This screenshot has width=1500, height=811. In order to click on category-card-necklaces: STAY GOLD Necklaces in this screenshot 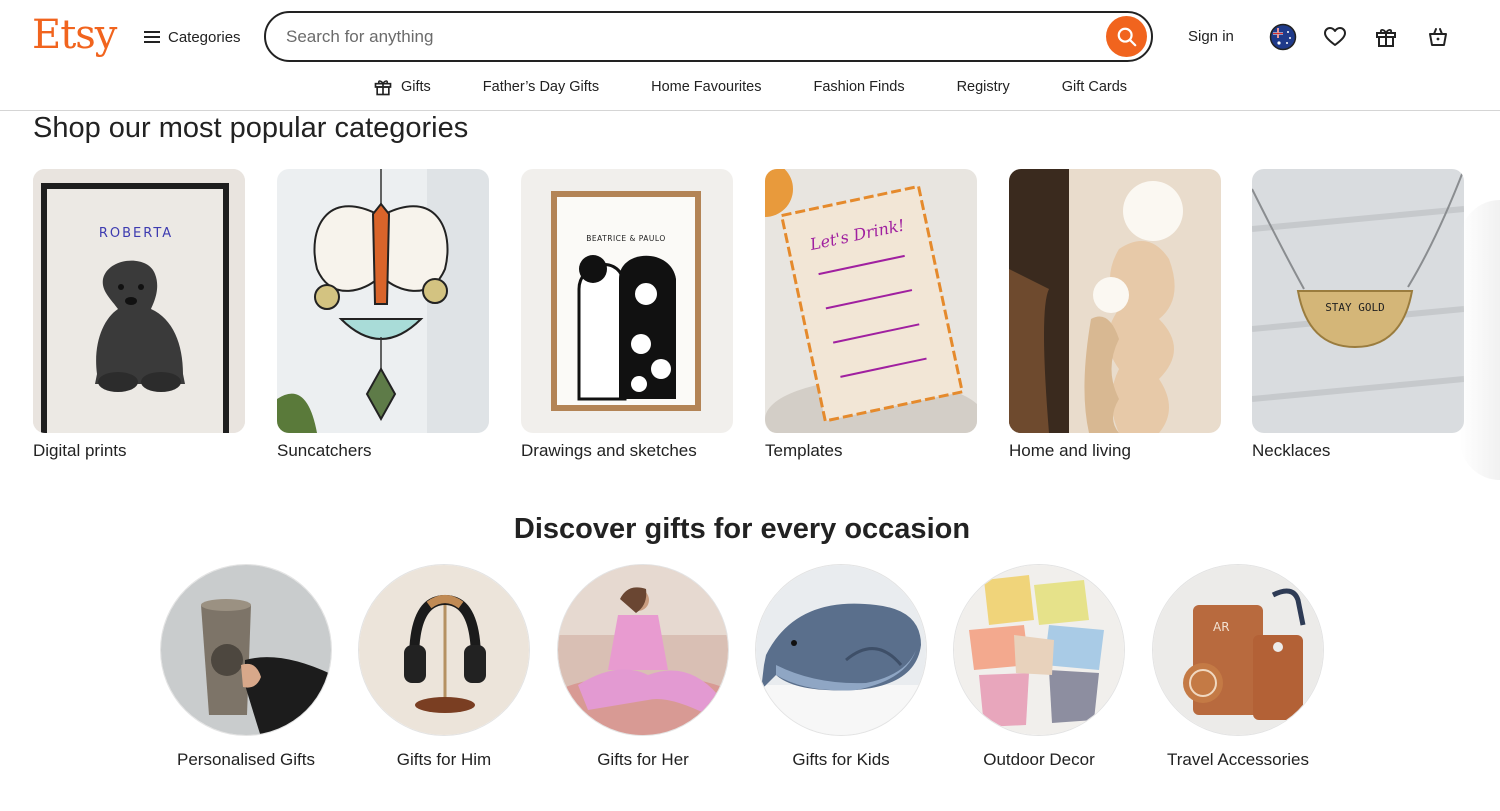, I will do `click(1358, 314)`.